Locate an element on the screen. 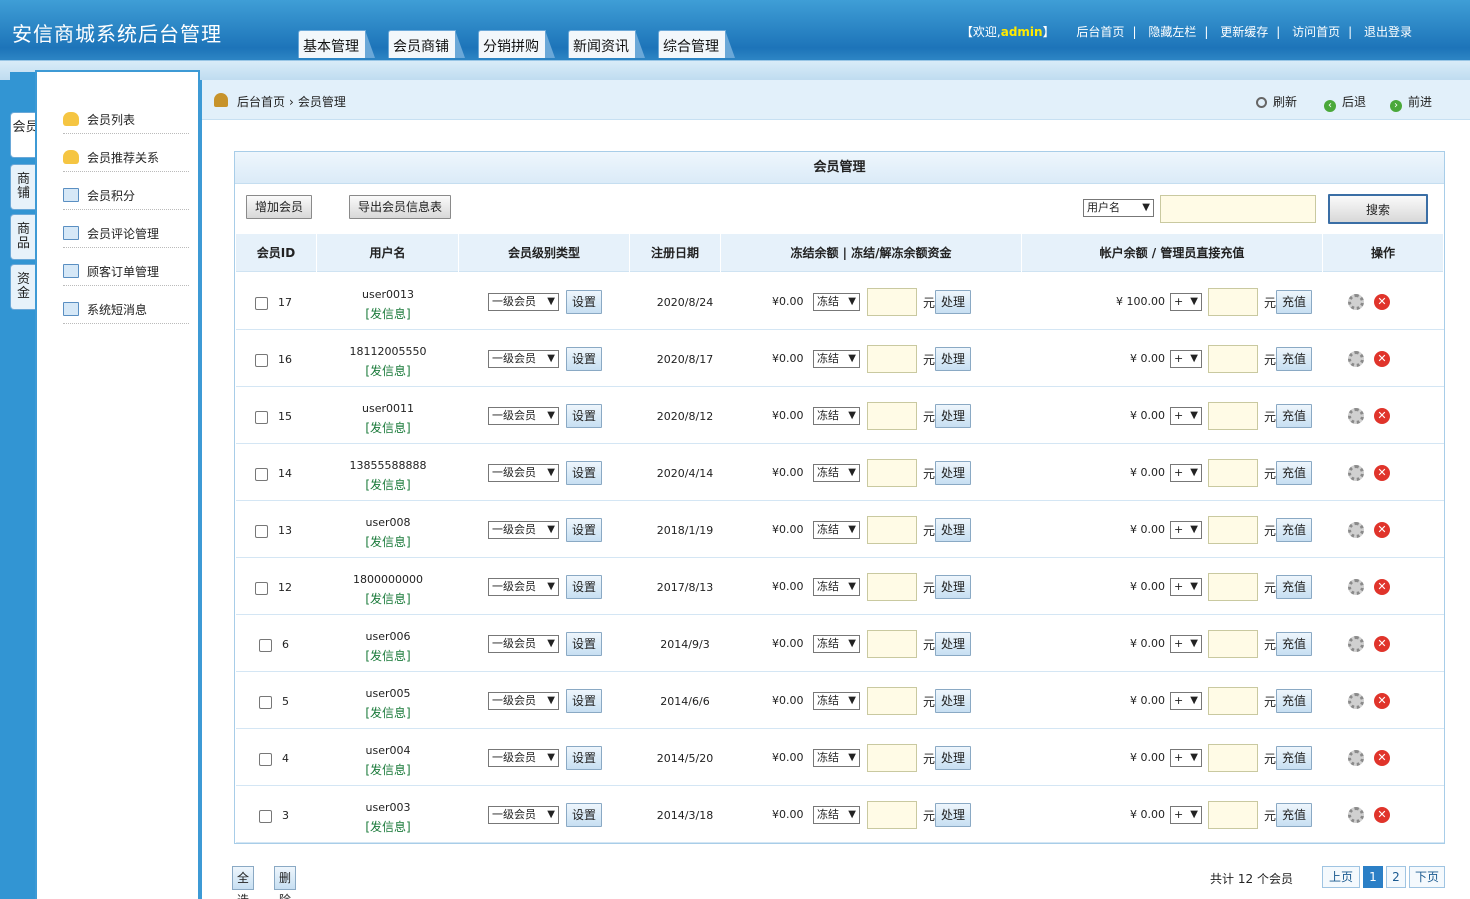 This screenshot has width=1470, height=899. link-hide-left: 隐藏左栏 is located at coordinates (1172, 32).